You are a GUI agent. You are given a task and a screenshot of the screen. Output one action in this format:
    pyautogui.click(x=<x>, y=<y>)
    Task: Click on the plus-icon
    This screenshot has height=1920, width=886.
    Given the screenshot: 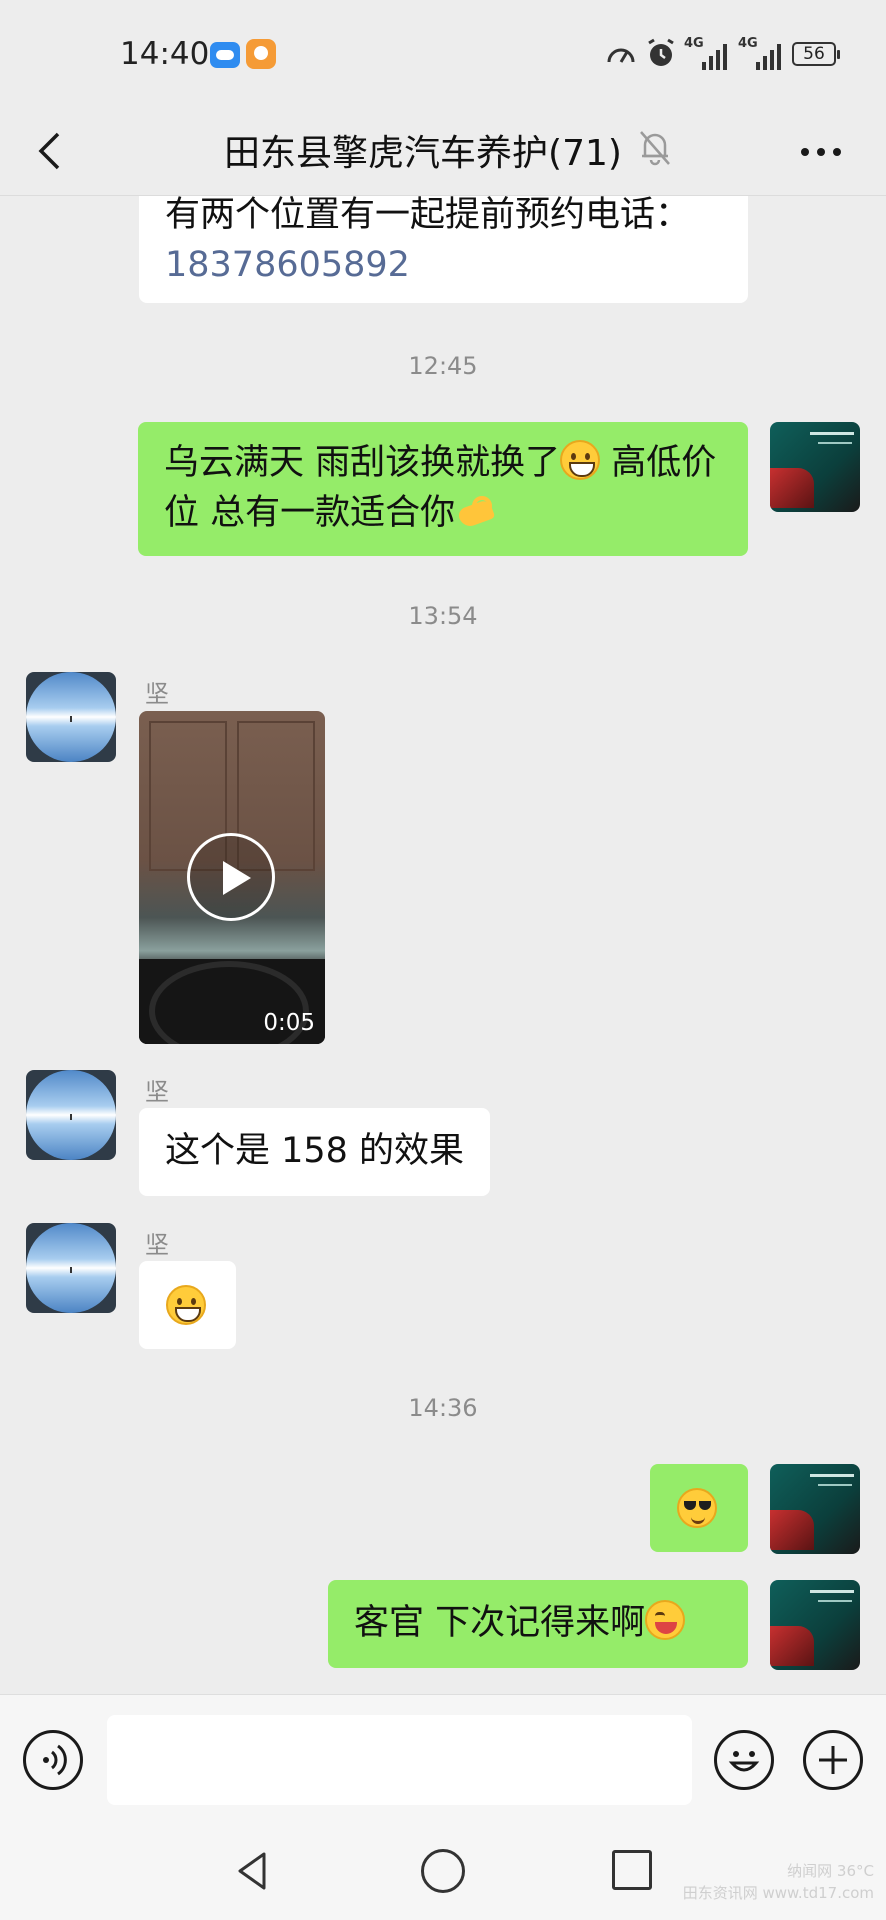 What is the action you would take?
    pyautogui.click(x=833, y=1760)
    